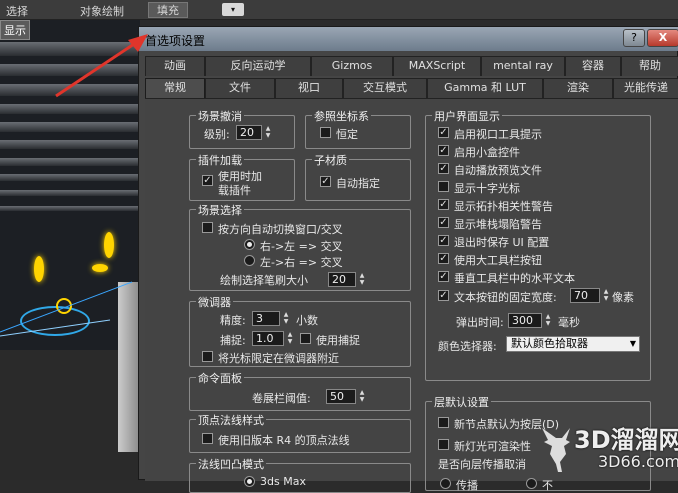  What do you see at coordinates (498, 224) in the screenshot?
I see `ui-option-label: 显示堆栈塌陷警告` at bounding box center [498, 224].